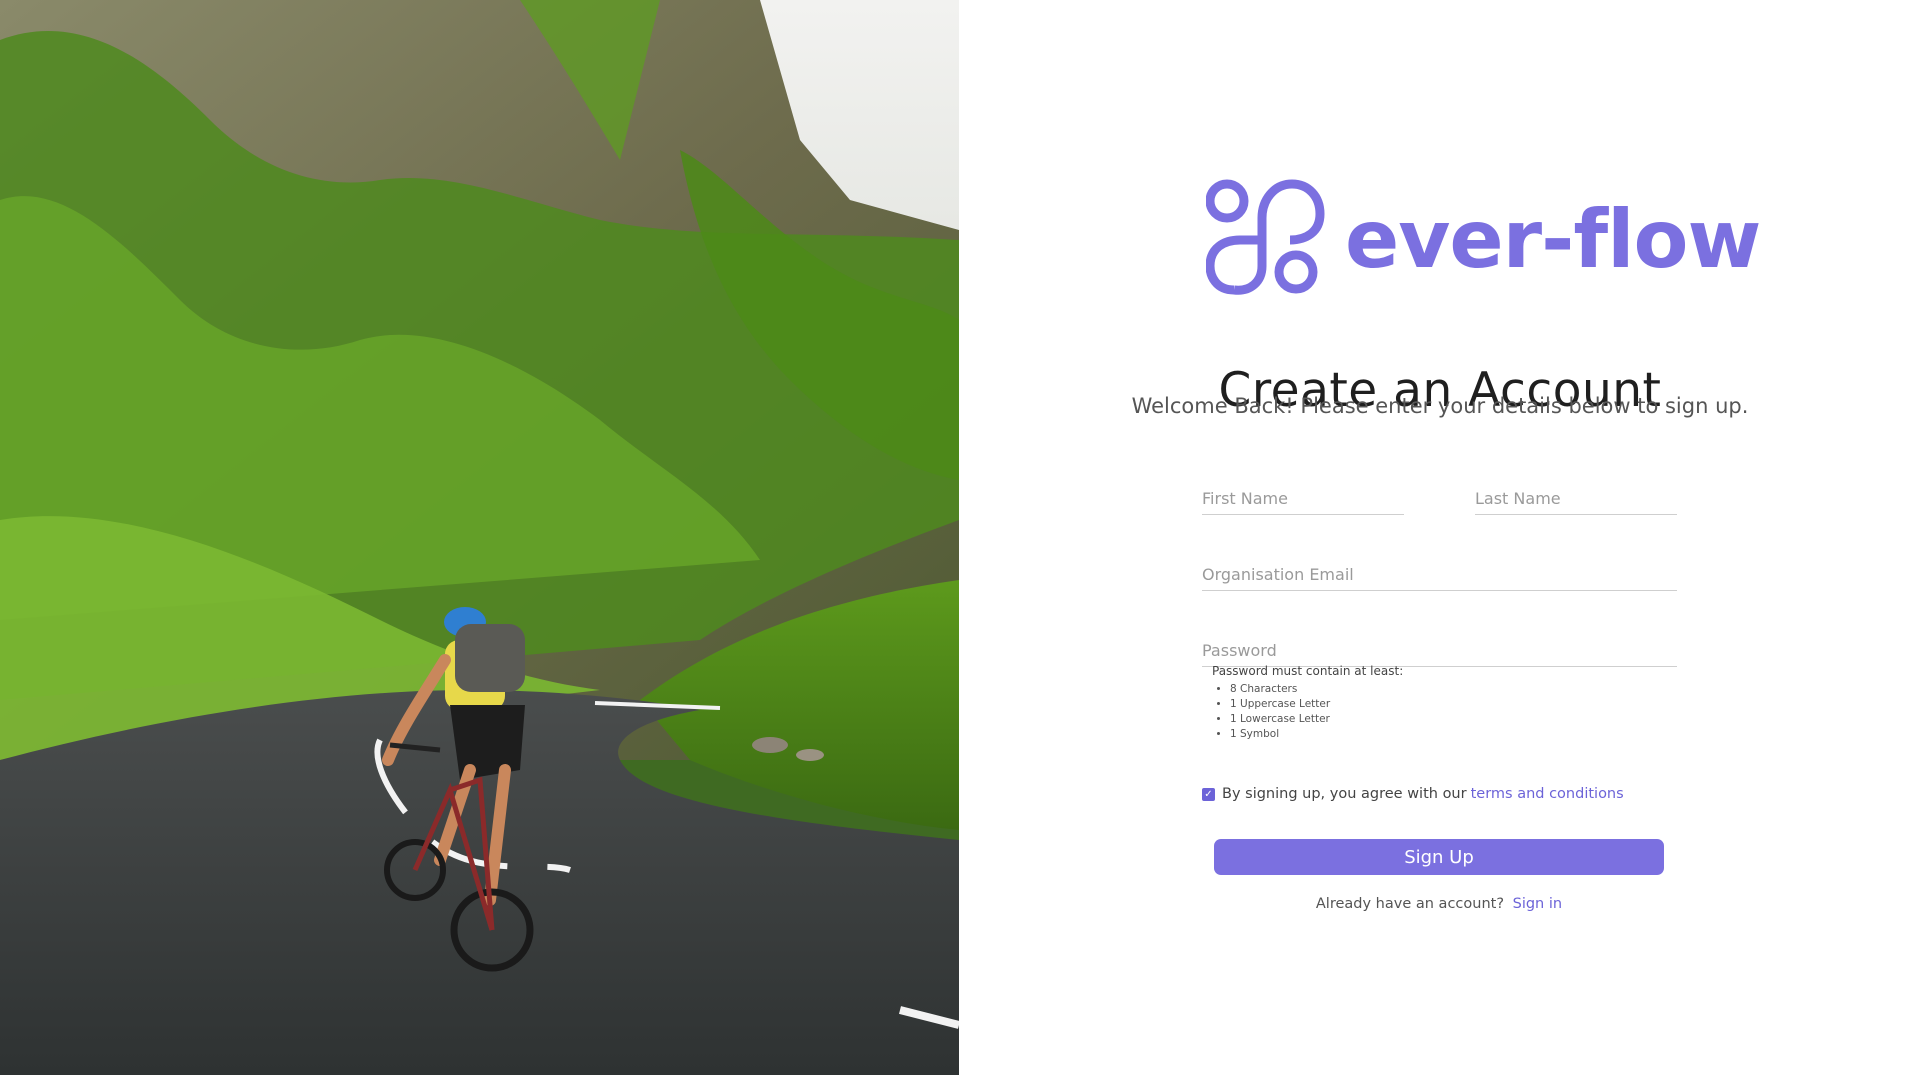  I want to click on organisation-email-field, so click(1439, 576).